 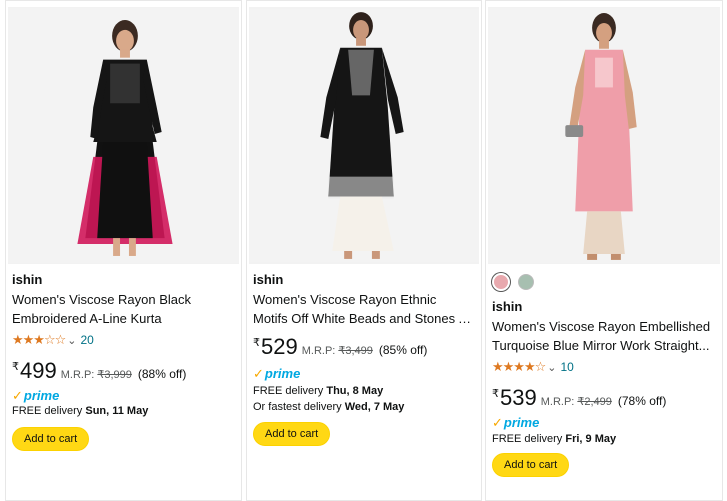 What do you see at coordinates (526, 282) in the screenshot?
I see `color-swatch-sage` at bounding box center [526, 282].